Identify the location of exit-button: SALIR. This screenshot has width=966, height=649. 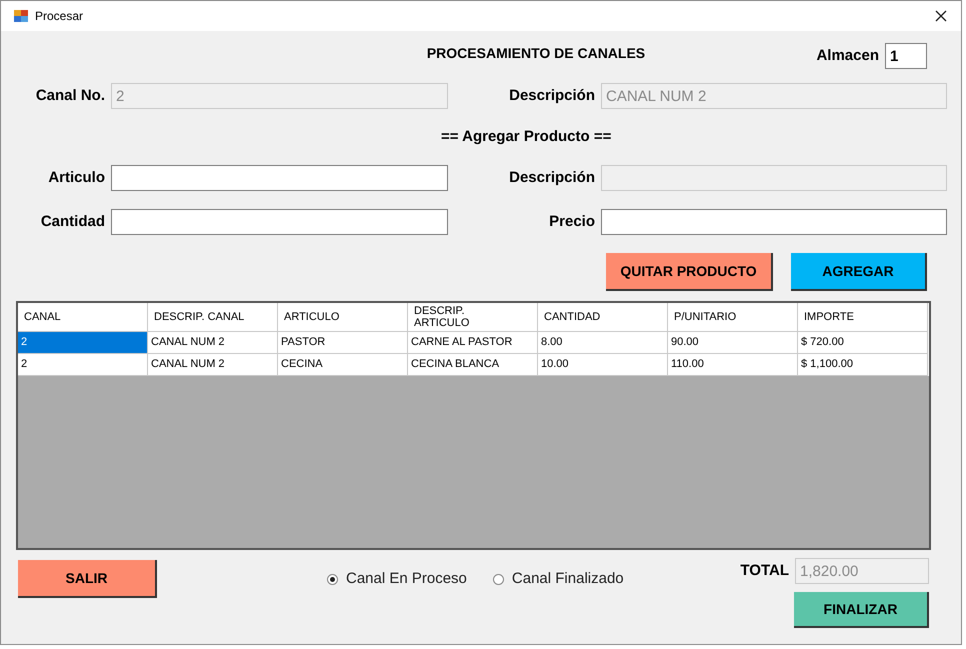
(87, 579).